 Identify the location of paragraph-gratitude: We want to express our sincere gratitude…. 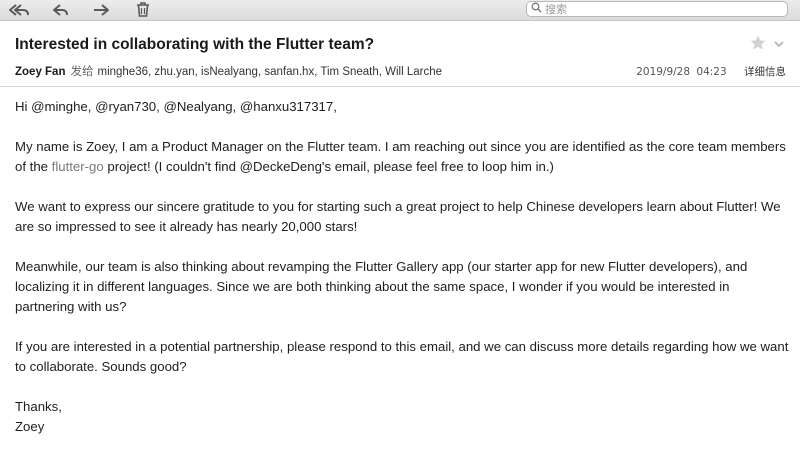
(398, 216).